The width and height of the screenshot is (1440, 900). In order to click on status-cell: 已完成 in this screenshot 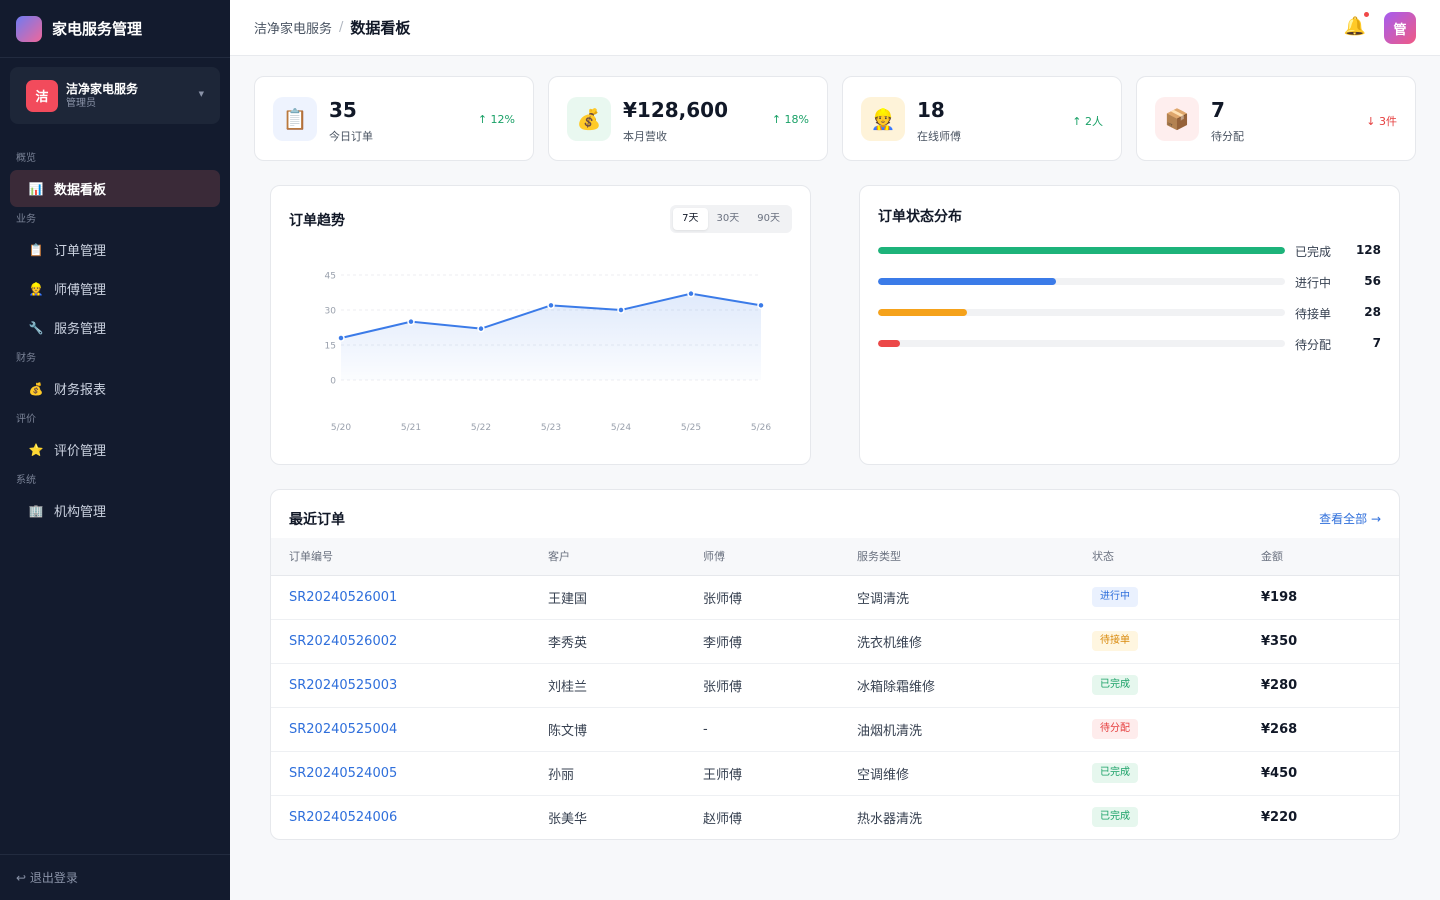, I will do `click(1176, 685)`.